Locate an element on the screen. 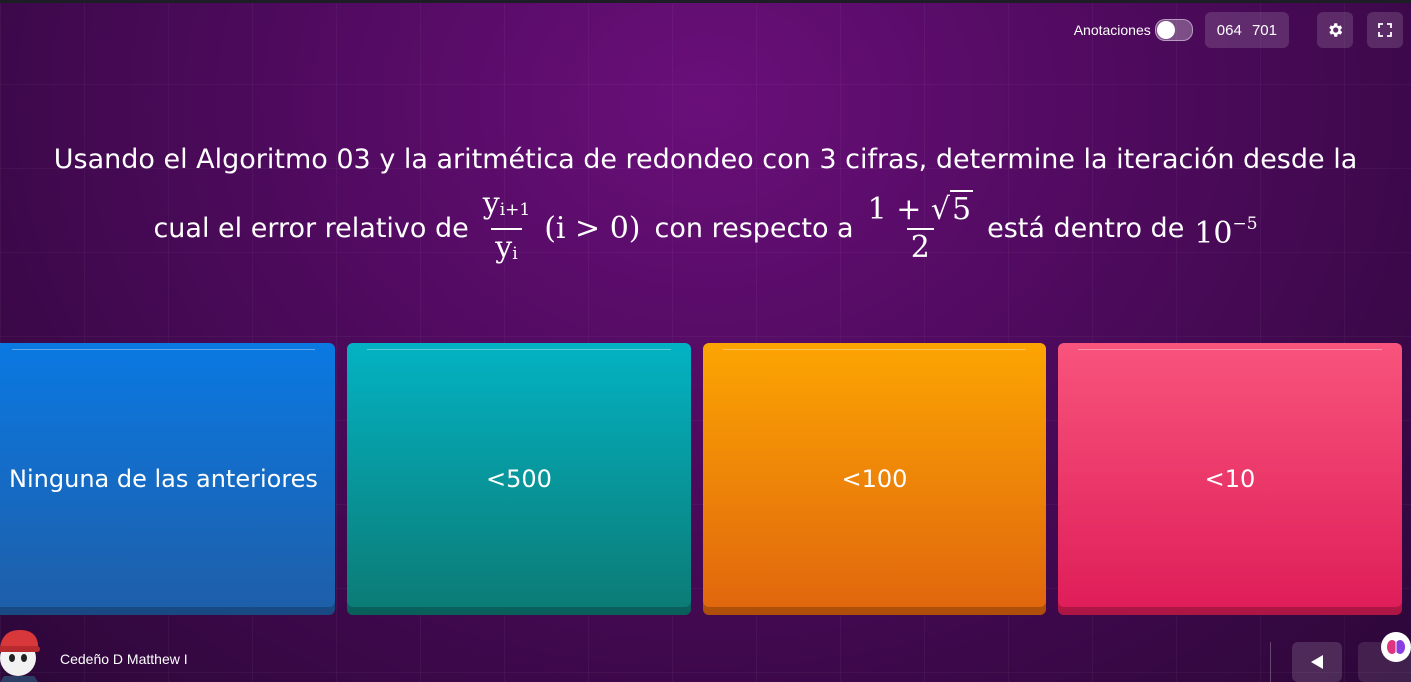 Image resolution: width=1411 pixels, height=682 pixels. settings-button is located at coordinates (1335, 30).